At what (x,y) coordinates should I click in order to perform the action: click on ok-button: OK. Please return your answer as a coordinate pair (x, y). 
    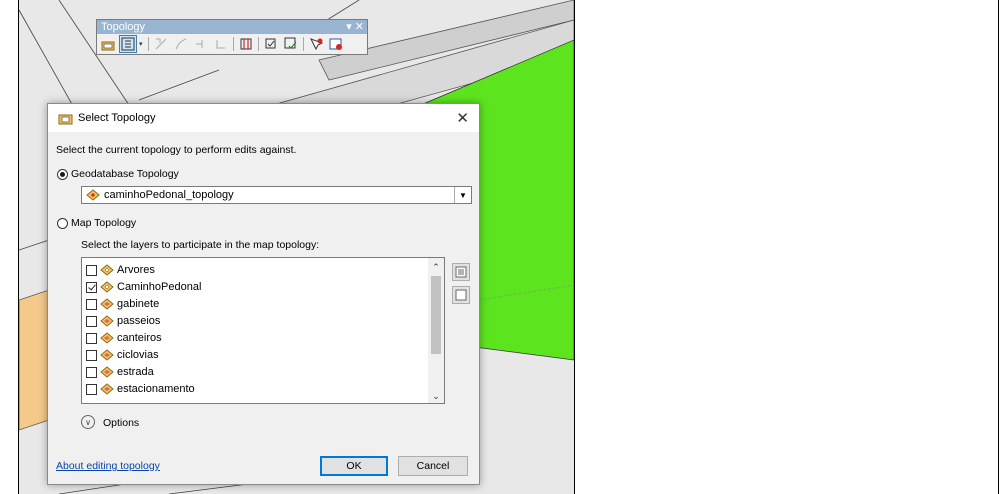
    Looking at the image, I should click on (354, 466).